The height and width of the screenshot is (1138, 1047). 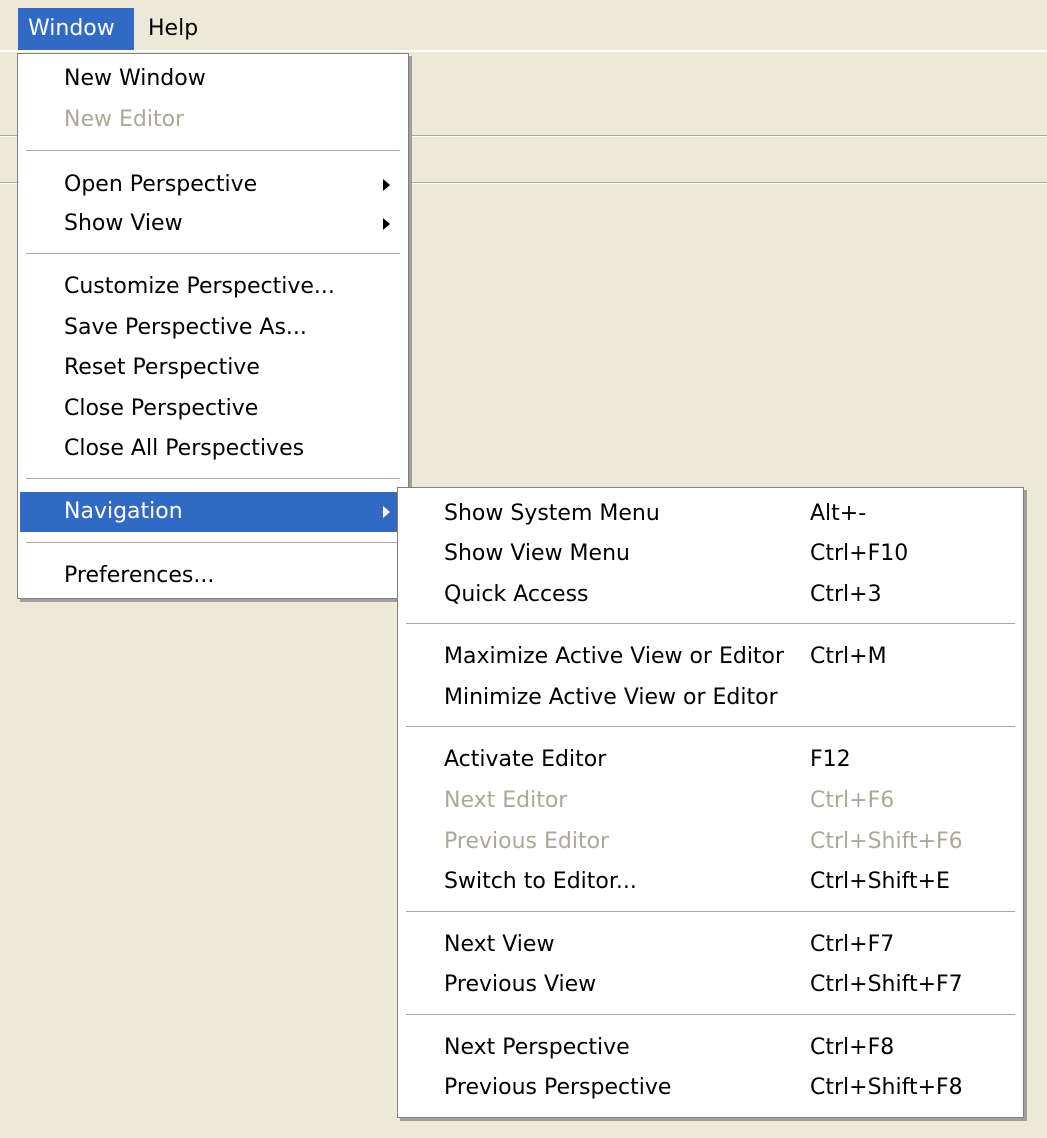 I want to click on menu-item-label: Previous Editor, so click(x=527, y=841).